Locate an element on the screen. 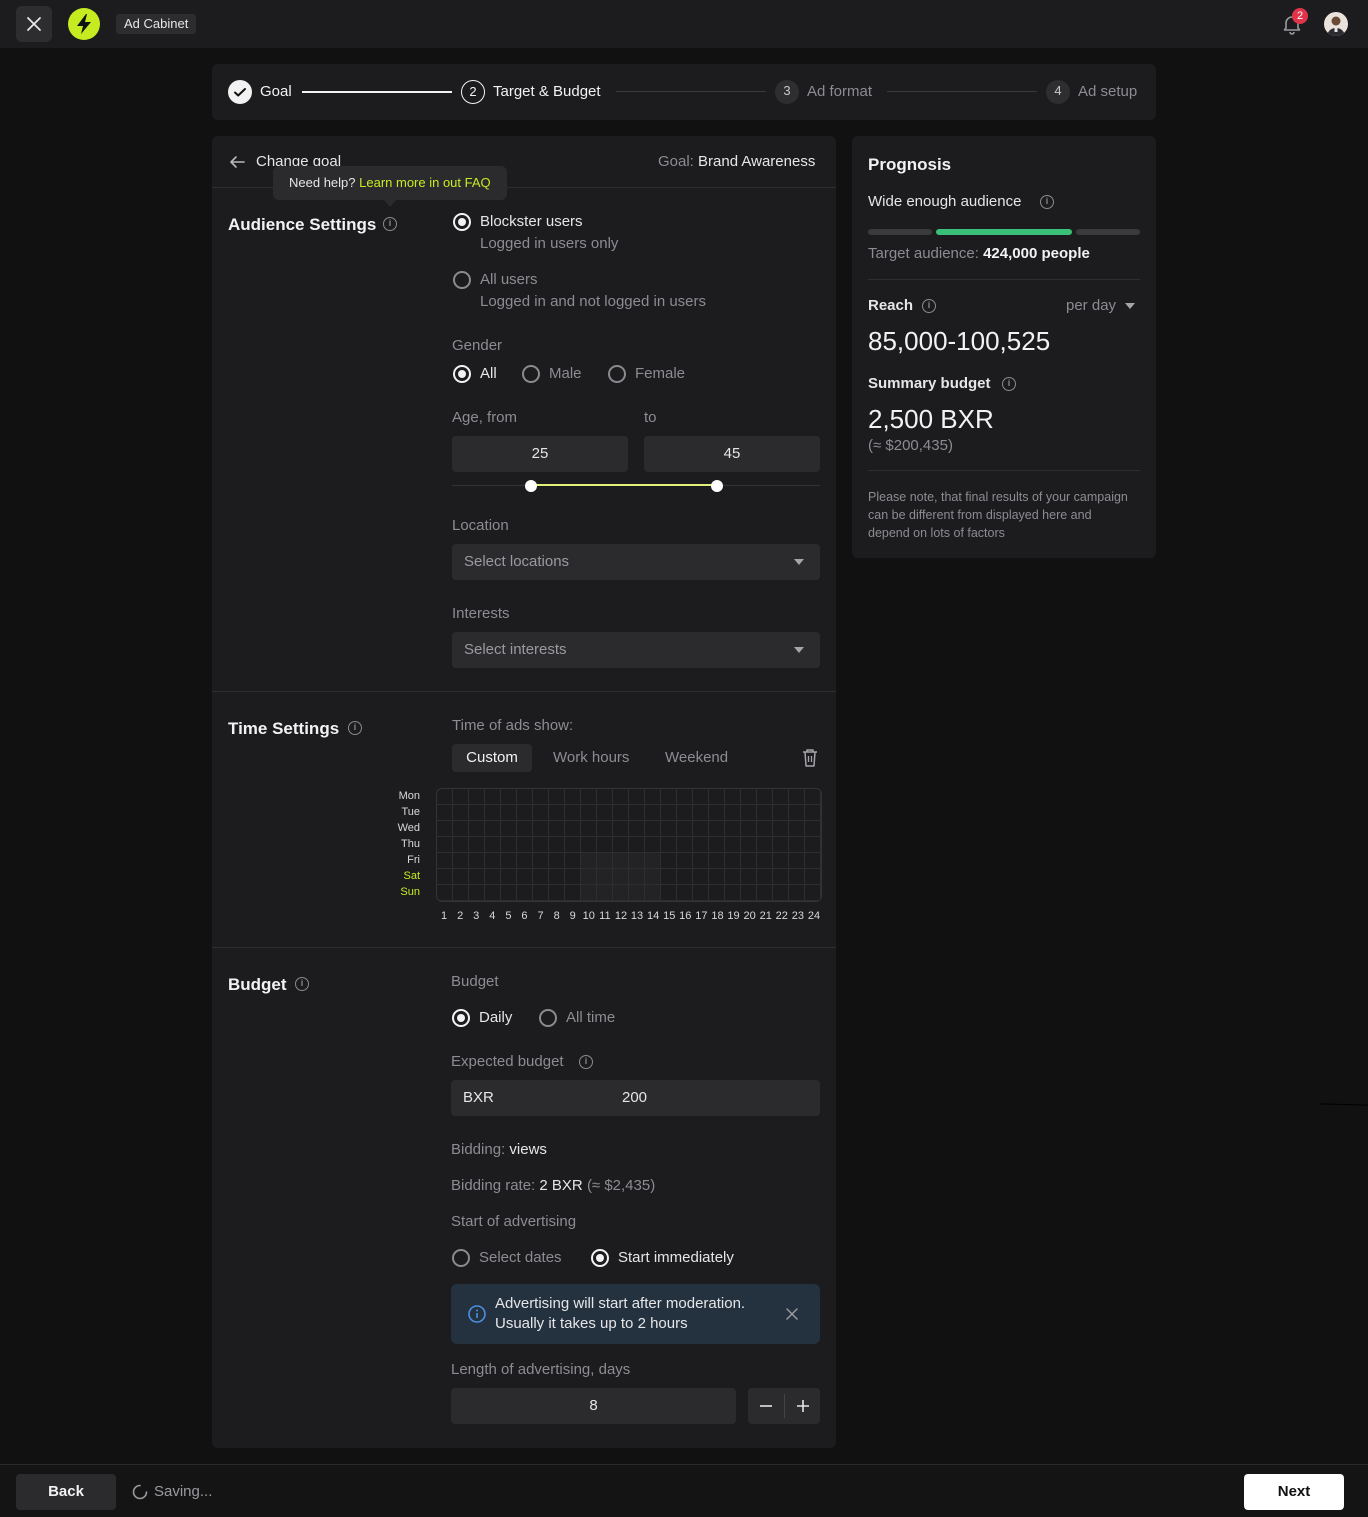 The image size is (1368, 1517). step-ad-format-label: Ad format is located at coordinates (839, 92).